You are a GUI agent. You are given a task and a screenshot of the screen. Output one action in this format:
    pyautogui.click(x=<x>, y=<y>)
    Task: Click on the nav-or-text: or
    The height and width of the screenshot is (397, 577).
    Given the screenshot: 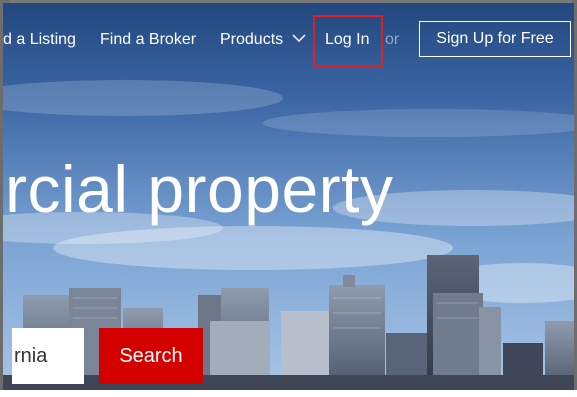 What is the action you would take?
    pyautogui.click(x=392, y=39)
    